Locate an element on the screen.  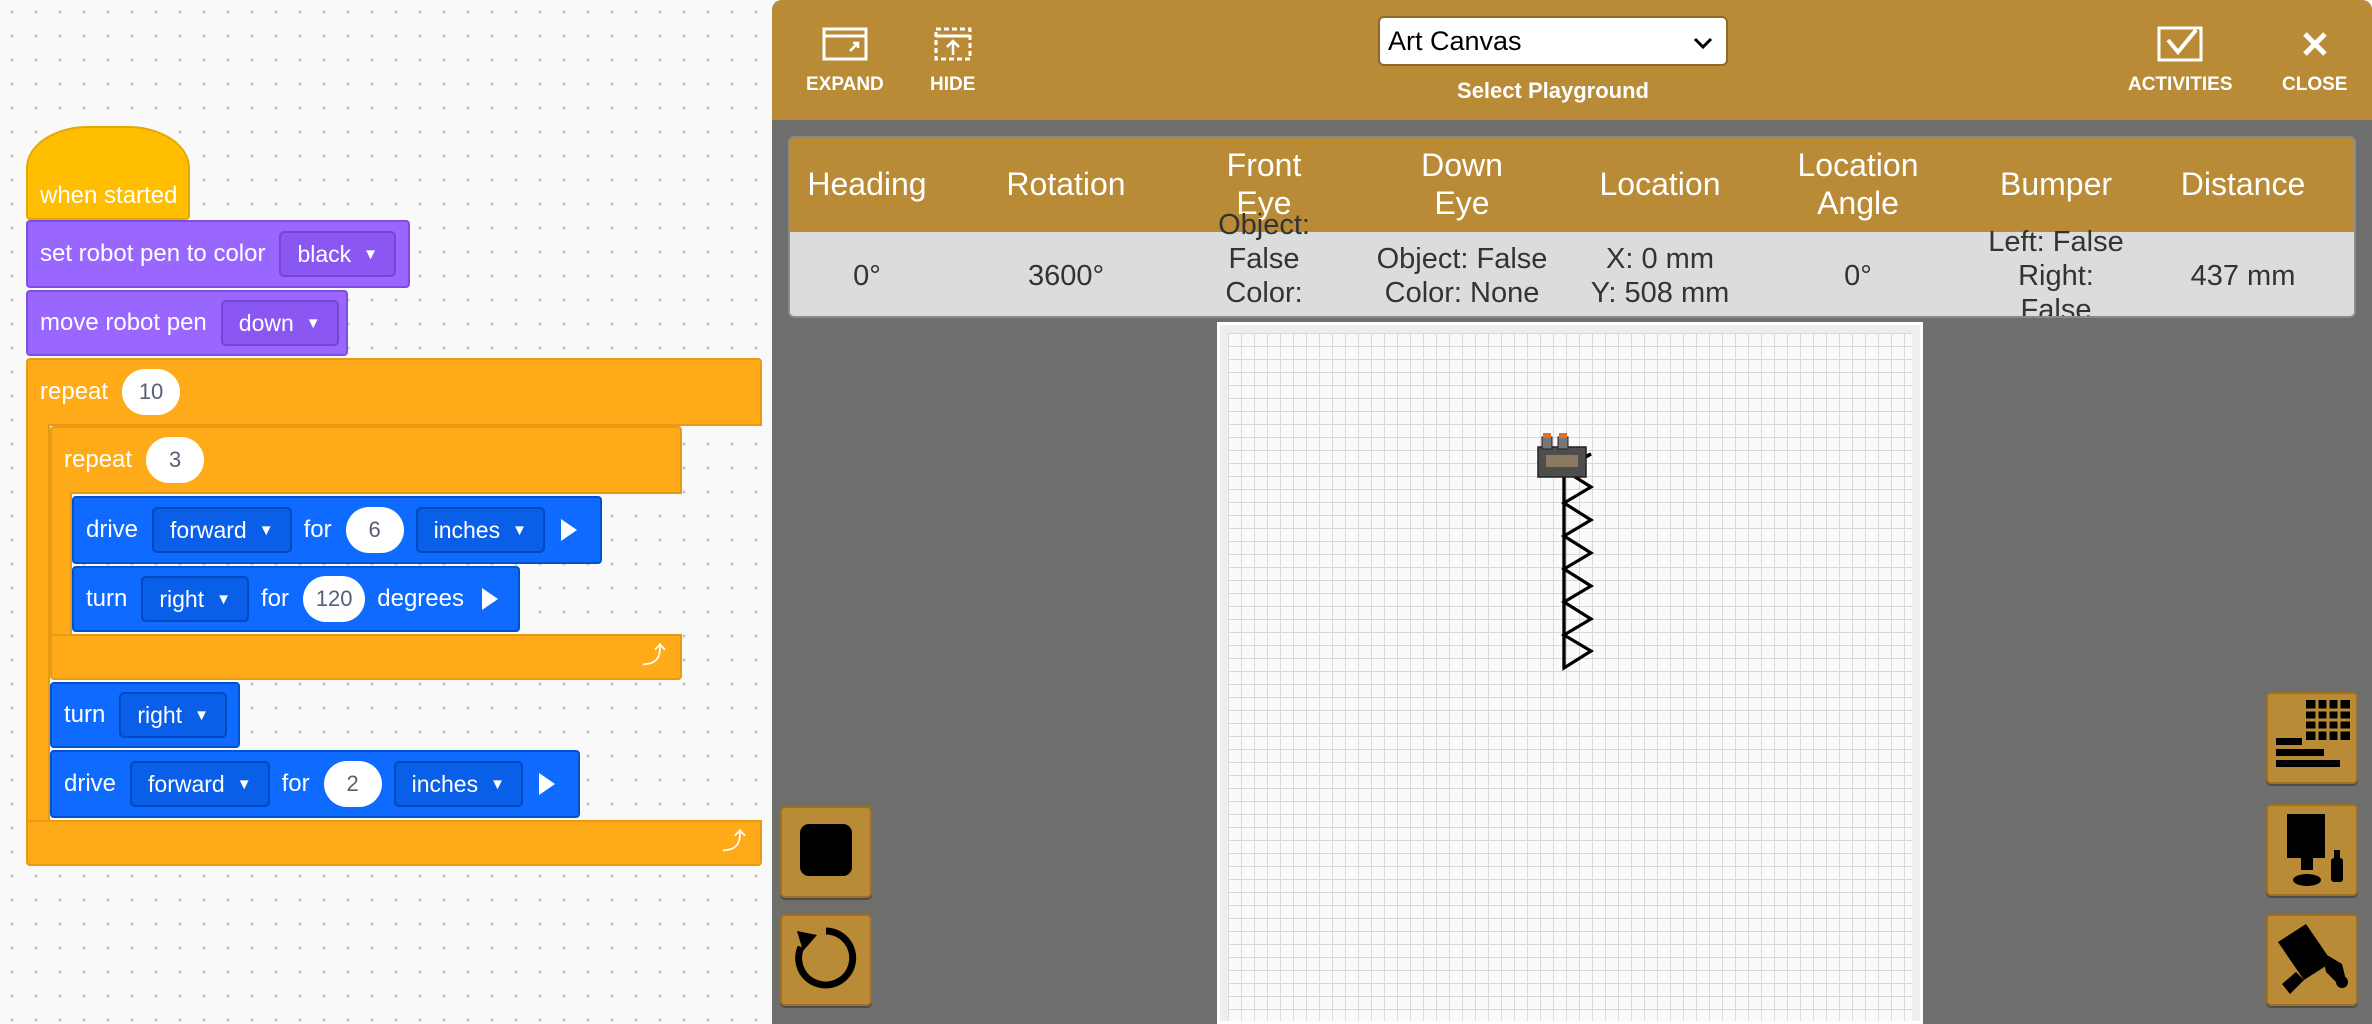
data-table-button is located at coordinates (2312, 738).